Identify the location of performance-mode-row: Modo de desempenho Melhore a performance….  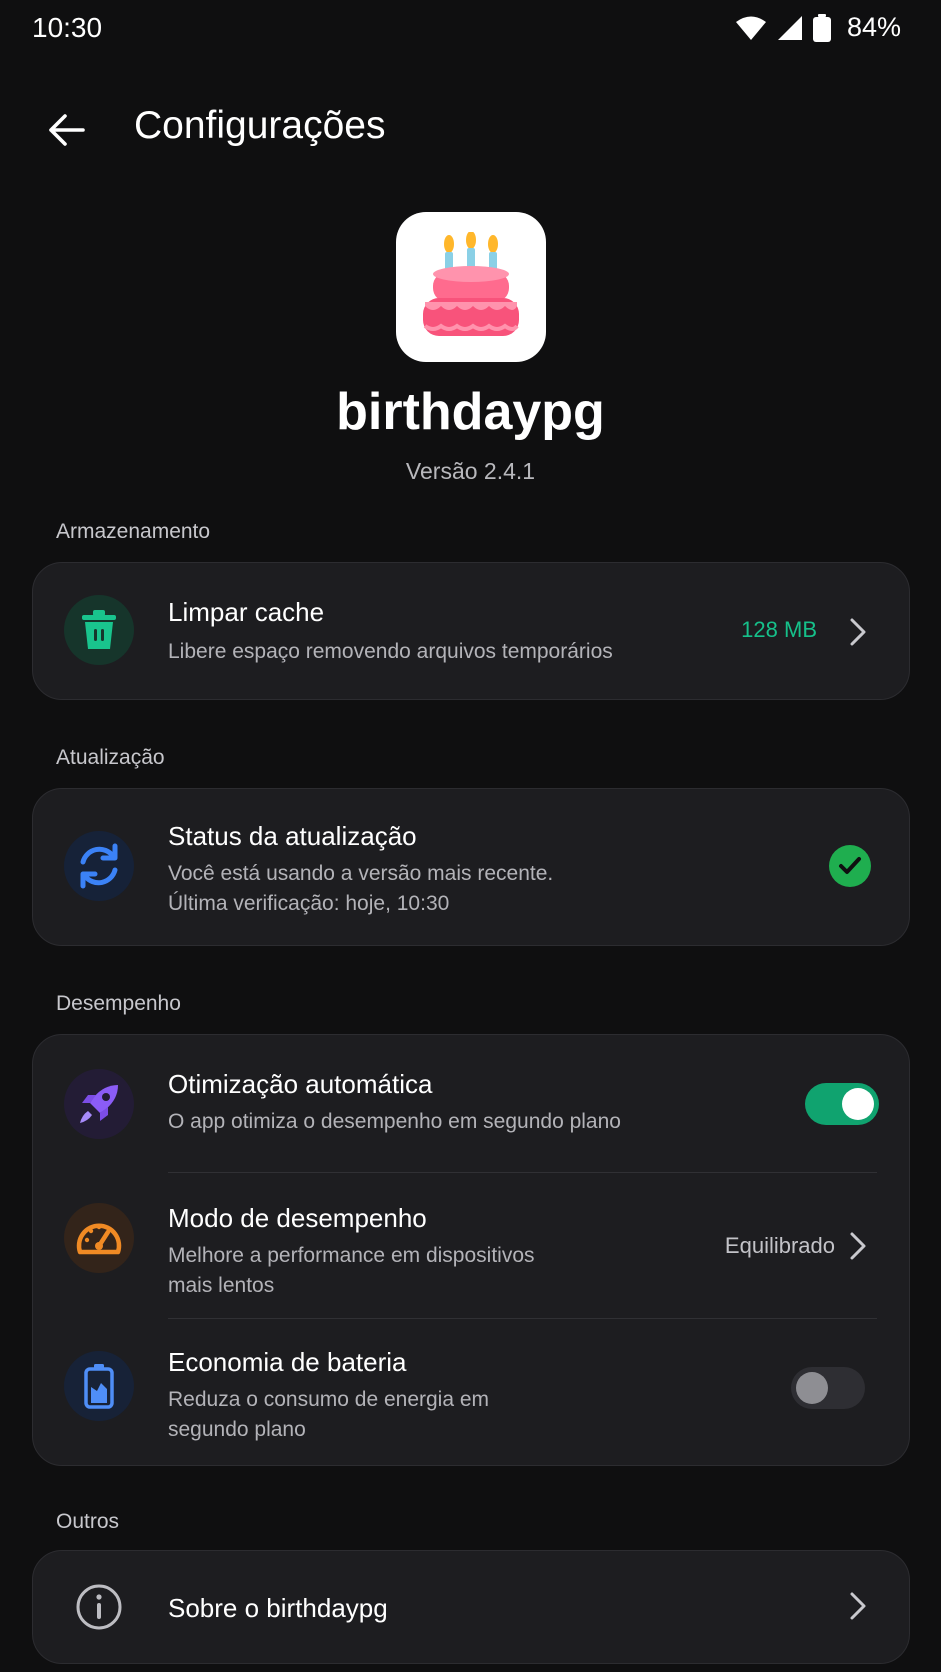
(471, 1246).